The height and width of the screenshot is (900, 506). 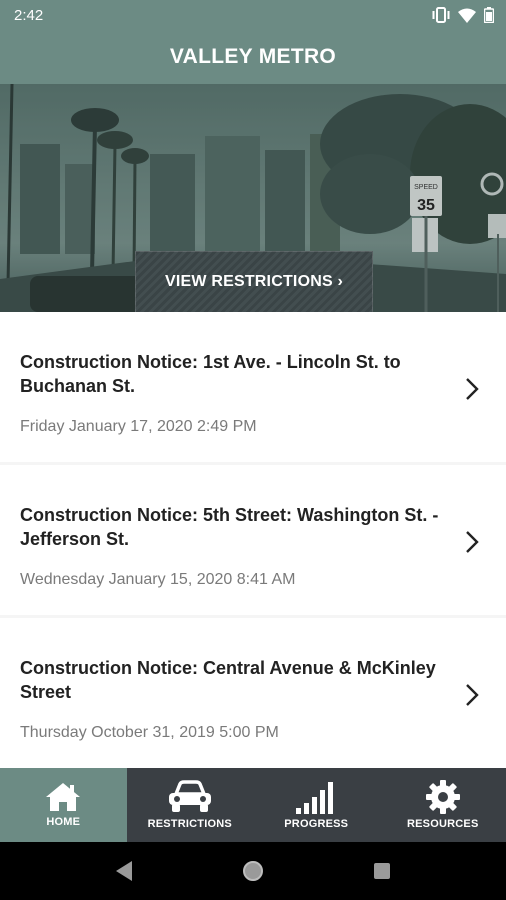 I want to click on nav-restrictions: RESTRICTIONS, so click(x=190, y=805).